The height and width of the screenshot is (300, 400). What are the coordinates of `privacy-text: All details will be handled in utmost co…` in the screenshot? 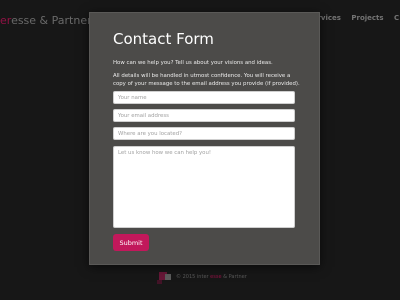 It's located at (206, 80).